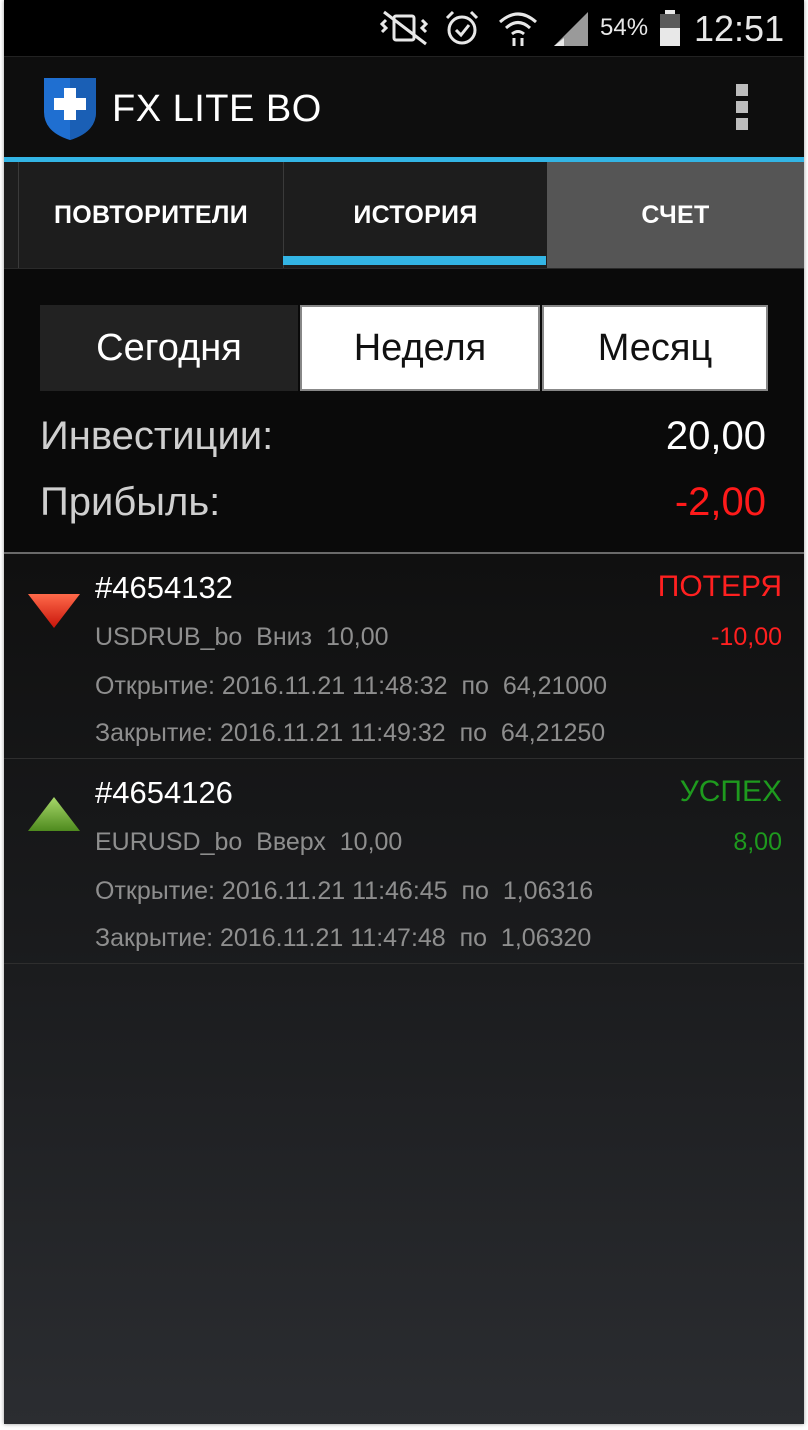 This screenshot has height=1430, width=808. I want to click on shield-plus-icon, so click(70, 109).